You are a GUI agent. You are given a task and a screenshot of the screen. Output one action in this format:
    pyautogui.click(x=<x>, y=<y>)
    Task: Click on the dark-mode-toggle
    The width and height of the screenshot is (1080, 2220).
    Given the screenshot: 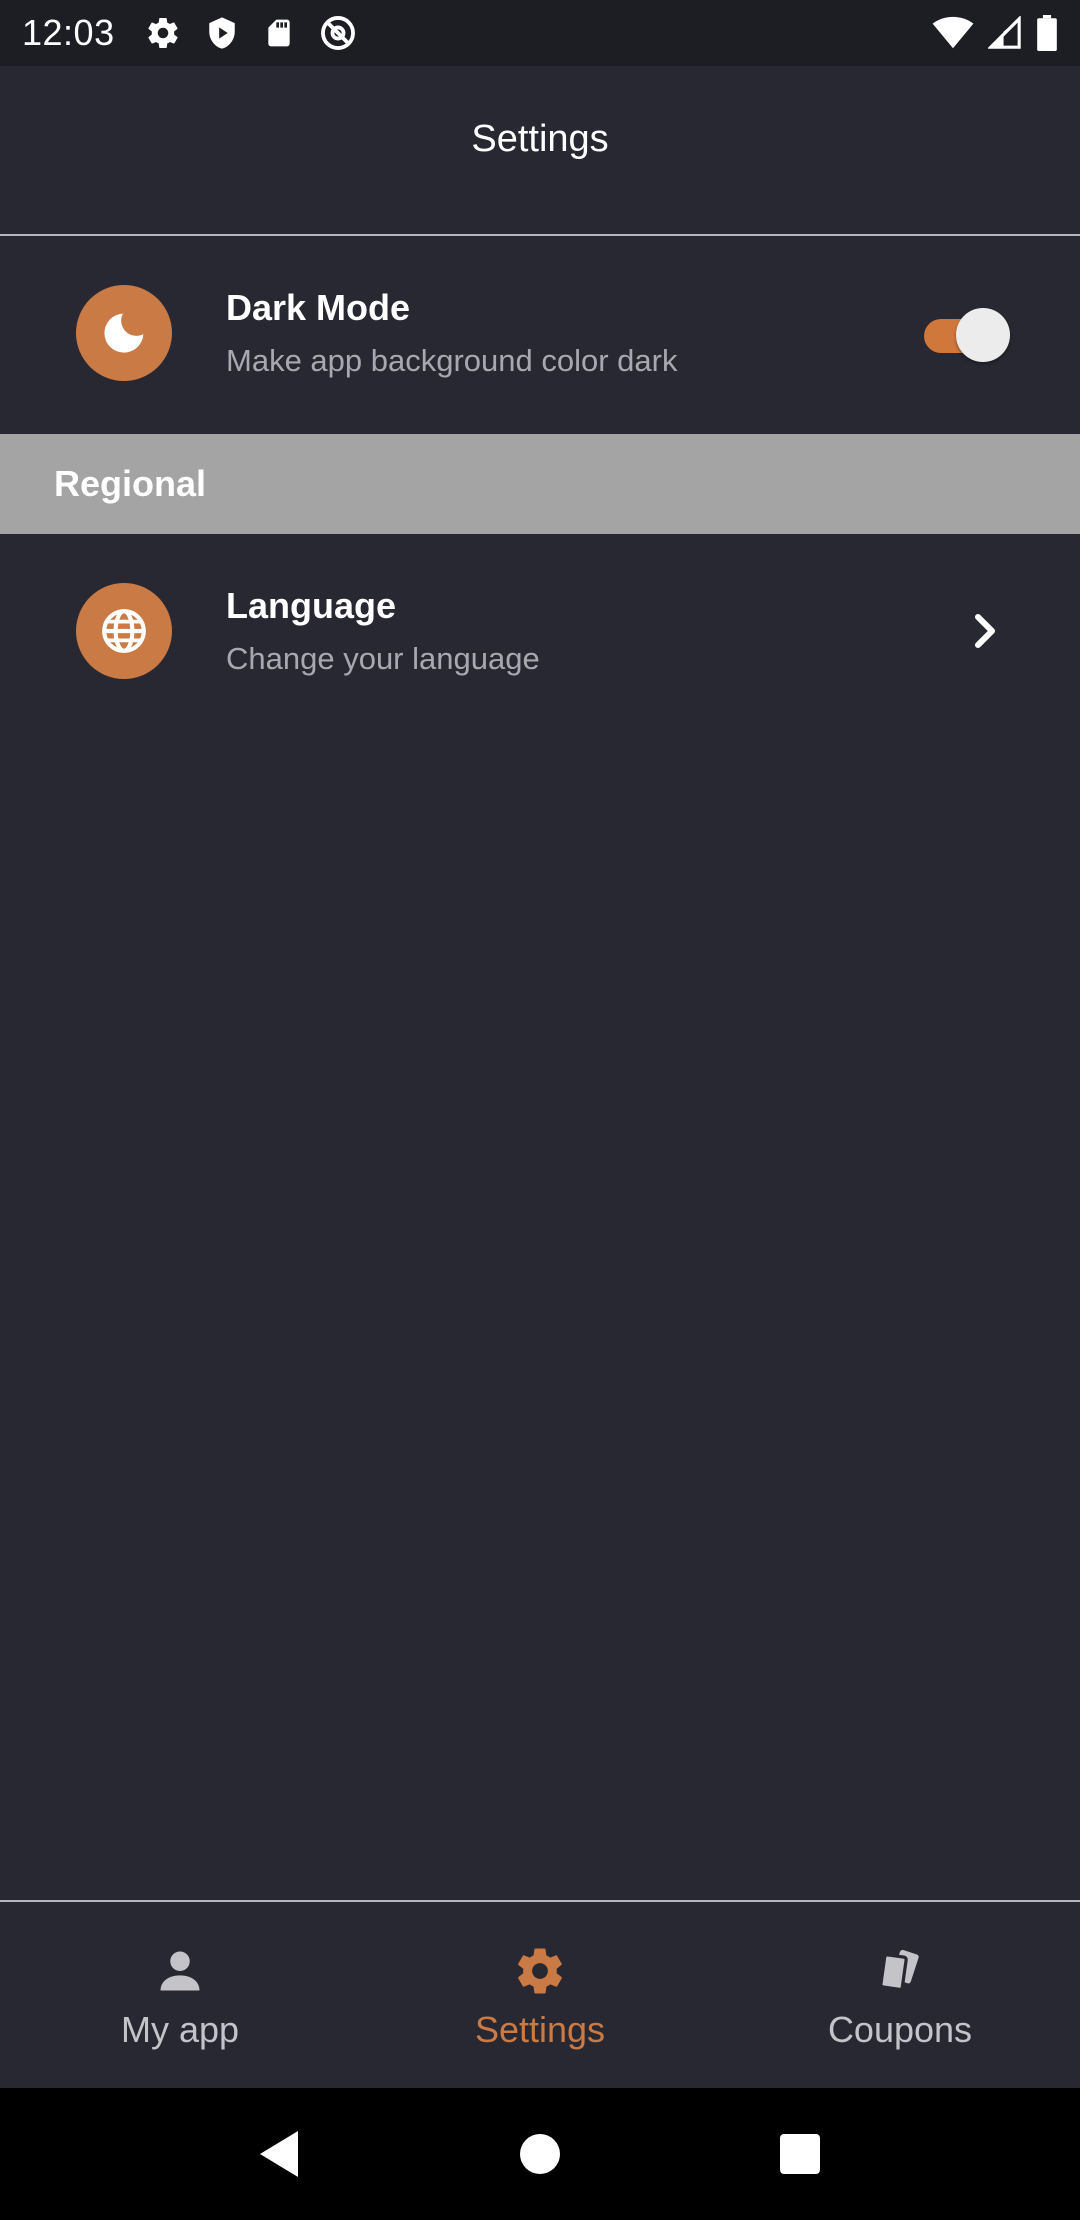 What is the action you would take?
    pyautogui.click(x=965, y=333)
    